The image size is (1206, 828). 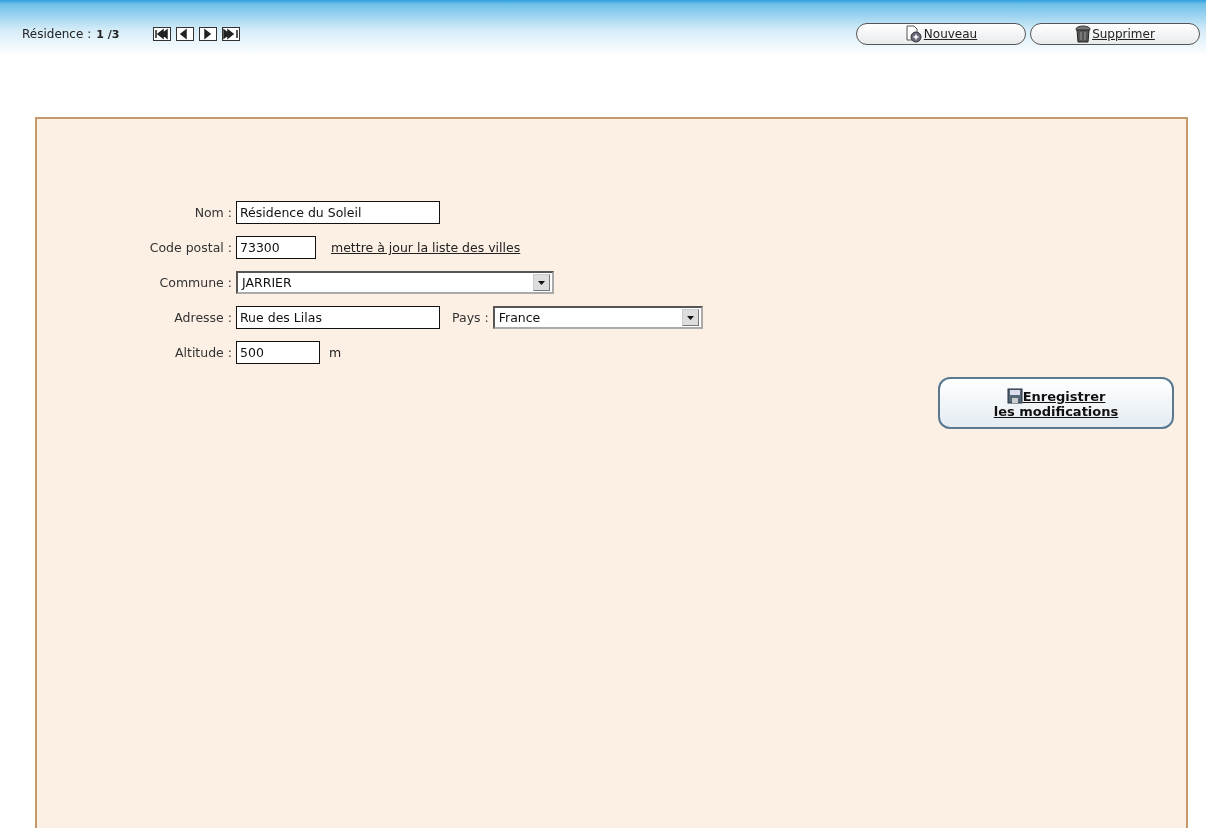 What do you see at coordinates (913, 34) in the screenshot?
I see `document-plus-icon` at bounding box center [913, 34].